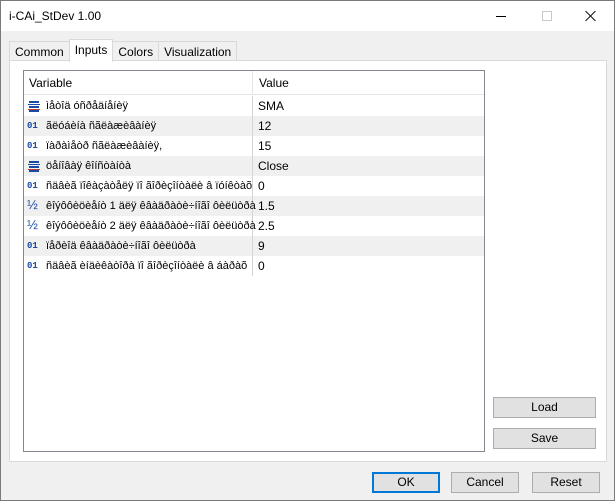 The image size is (615, 501). I want to click on value-cell: SMA, so click(368, 106).